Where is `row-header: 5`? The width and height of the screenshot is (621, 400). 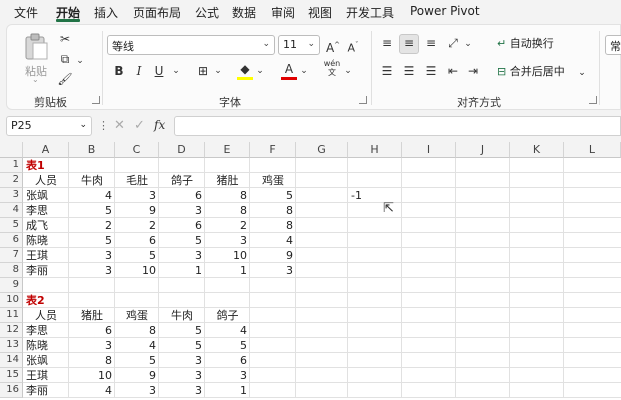 row-header: 5 is located at coordinates (11, 225).